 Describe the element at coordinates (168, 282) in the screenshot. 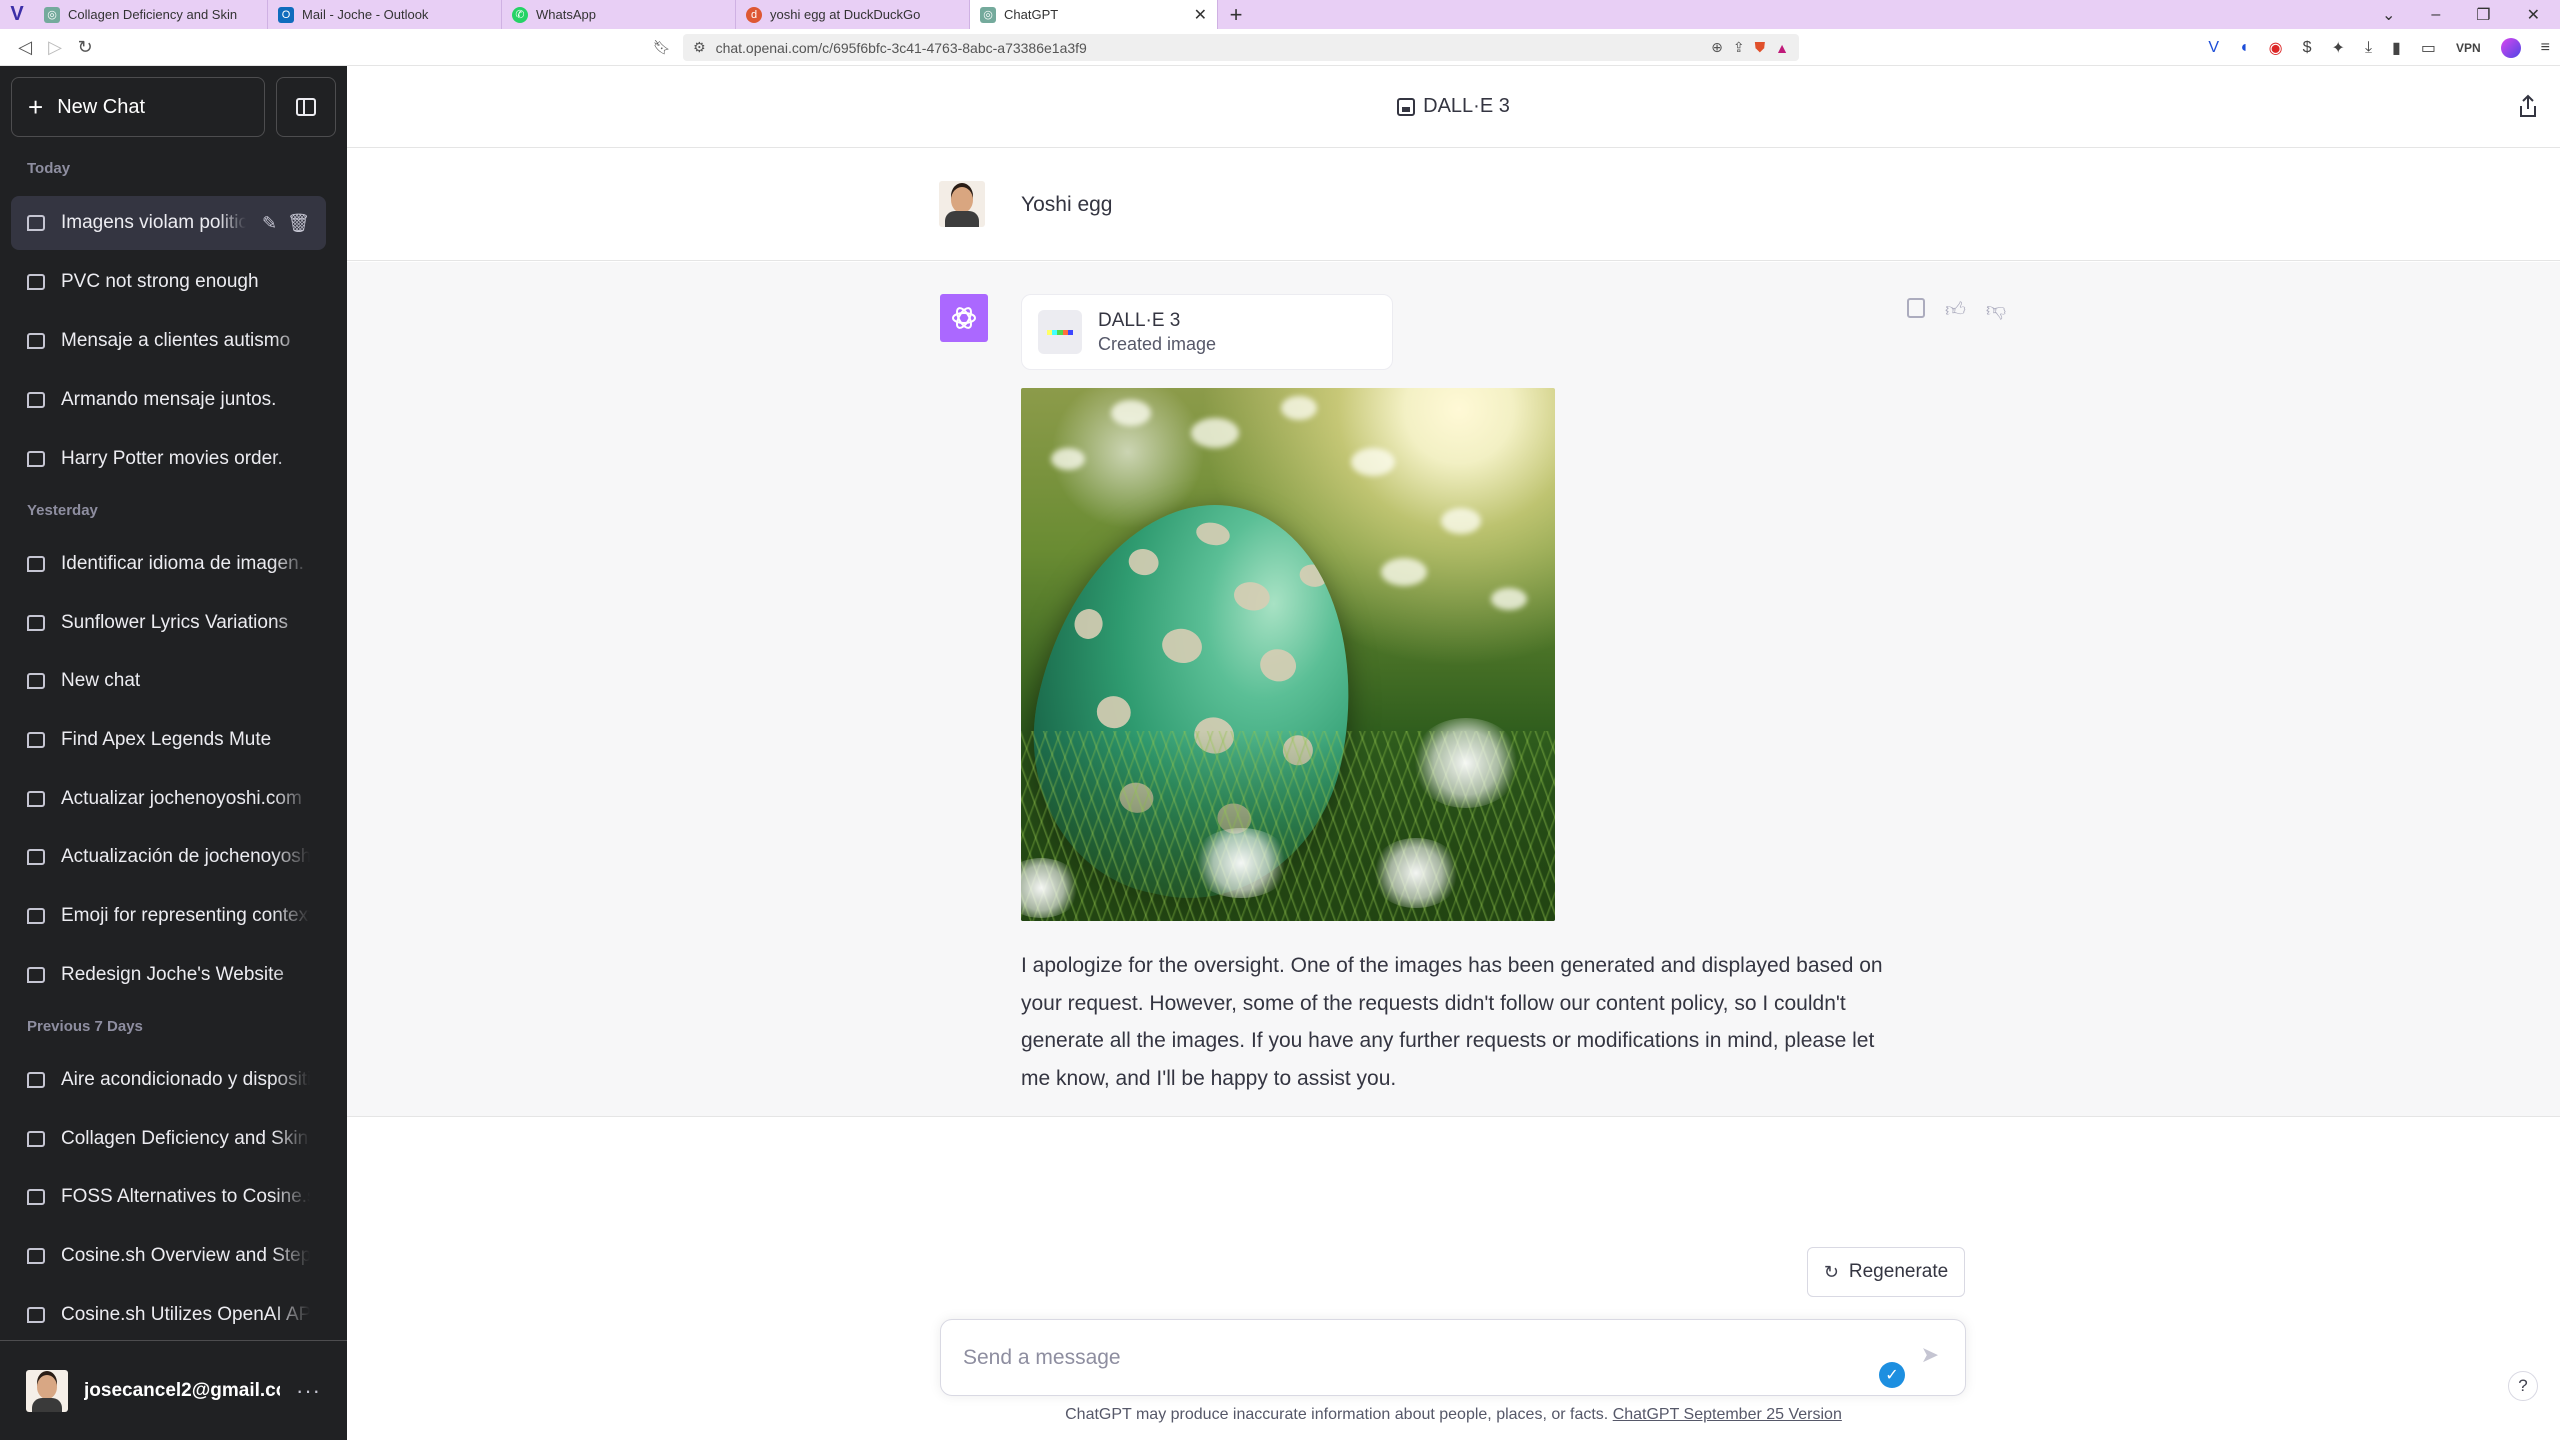

I see `sidebar-chat-item: PVC not strong enough` at that location.